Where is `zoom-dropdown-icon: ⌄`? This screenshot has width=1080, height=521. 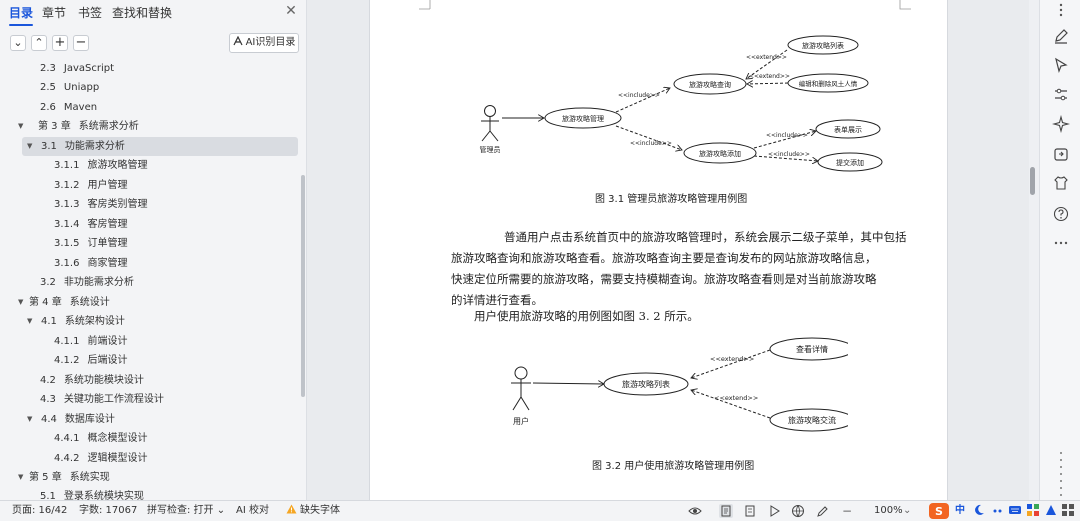
zoom-dropdown-icon: ⌄ is located at coordinates (907, 511).